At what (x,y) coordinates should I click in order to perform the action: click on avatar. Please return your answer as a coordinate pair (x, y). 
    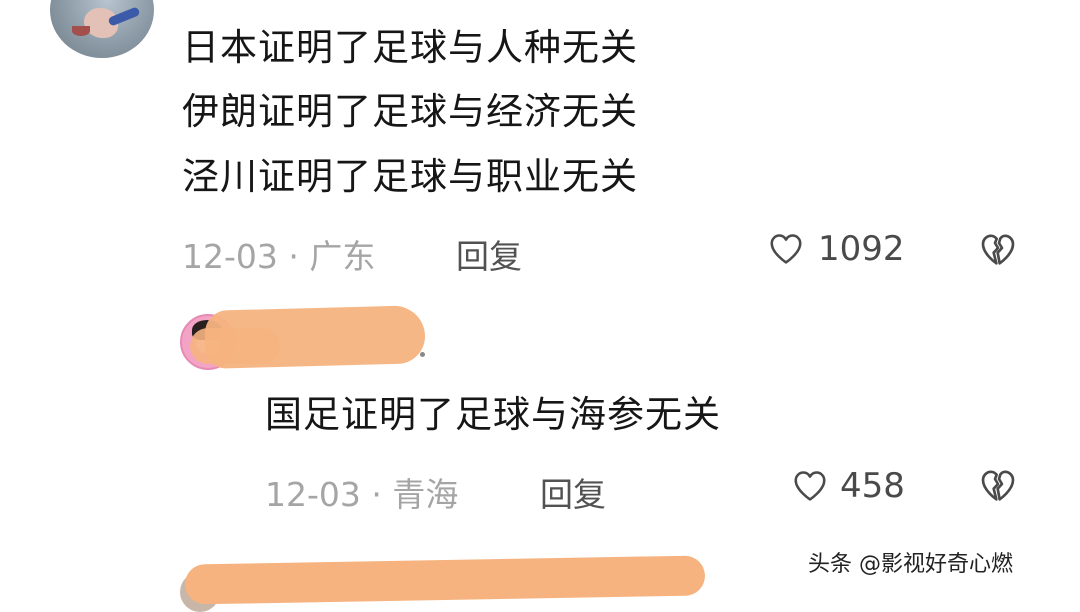
    Looking at the image, I should click on (102, 29).